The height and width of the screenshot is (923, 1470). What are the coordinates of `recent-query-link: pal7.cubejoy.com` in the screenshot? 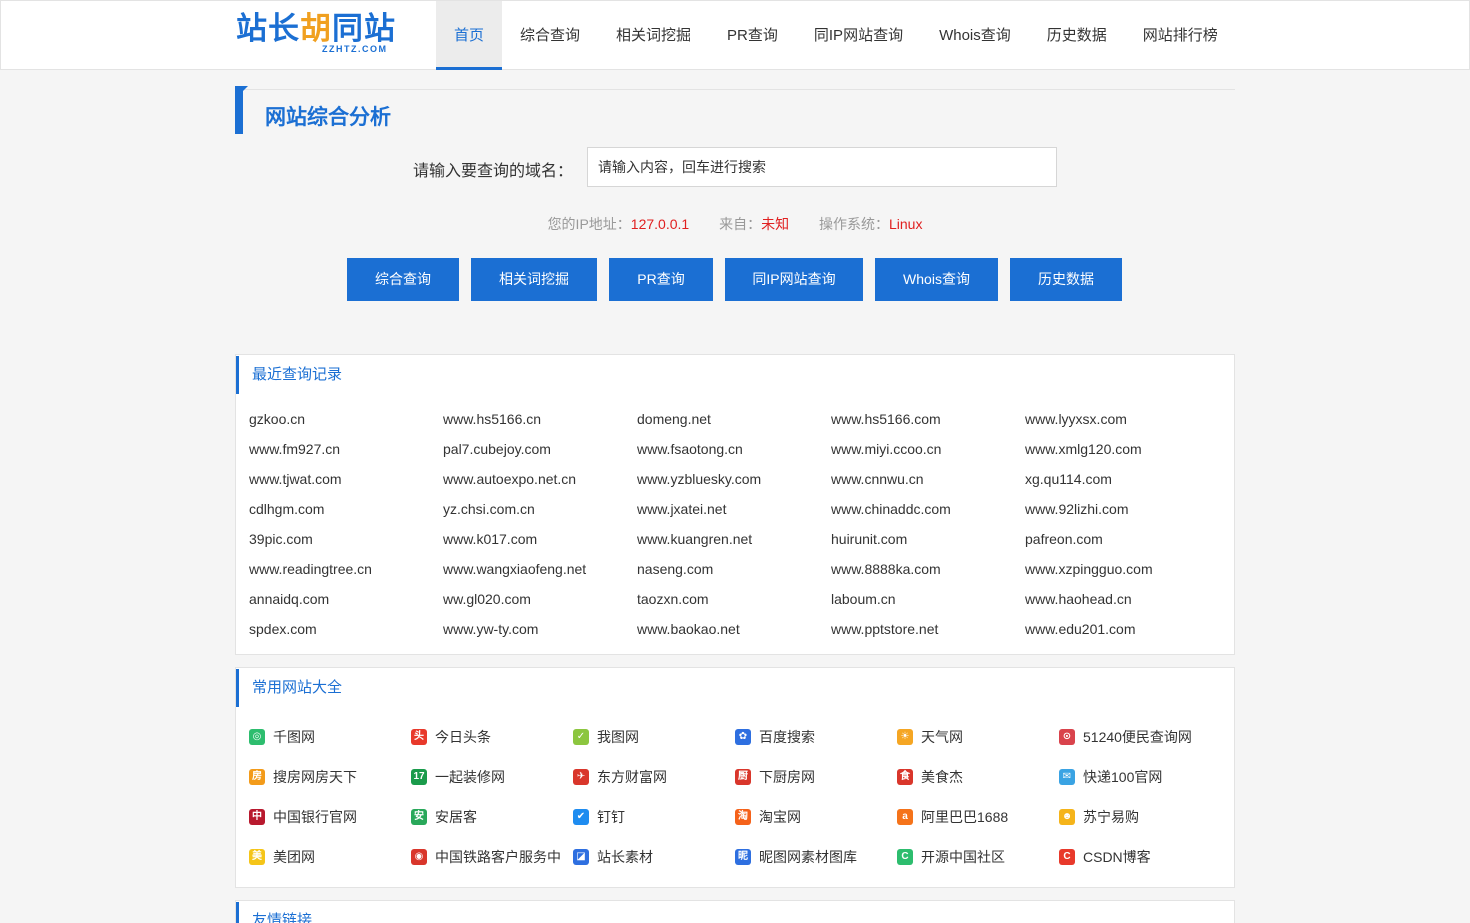 It's located at (540, 449).